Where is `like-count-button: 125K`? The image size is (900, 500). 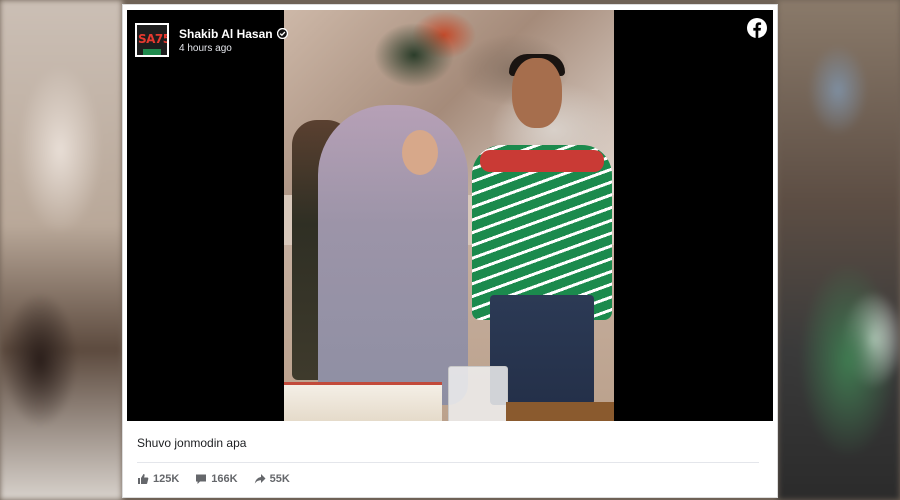
like-count-button: 125K is located at coordinates (158, 479).